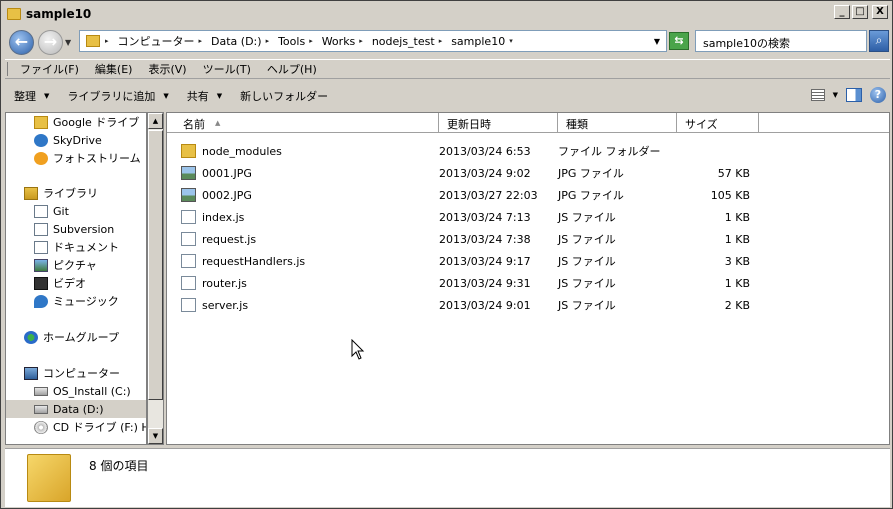 The image size is (893, 509). Describe the element at coordinates (531, 239) in the screenshot. I see `file-row: request.js 2013/03/24 7:38 JS ファイル 1 KB` at that location.